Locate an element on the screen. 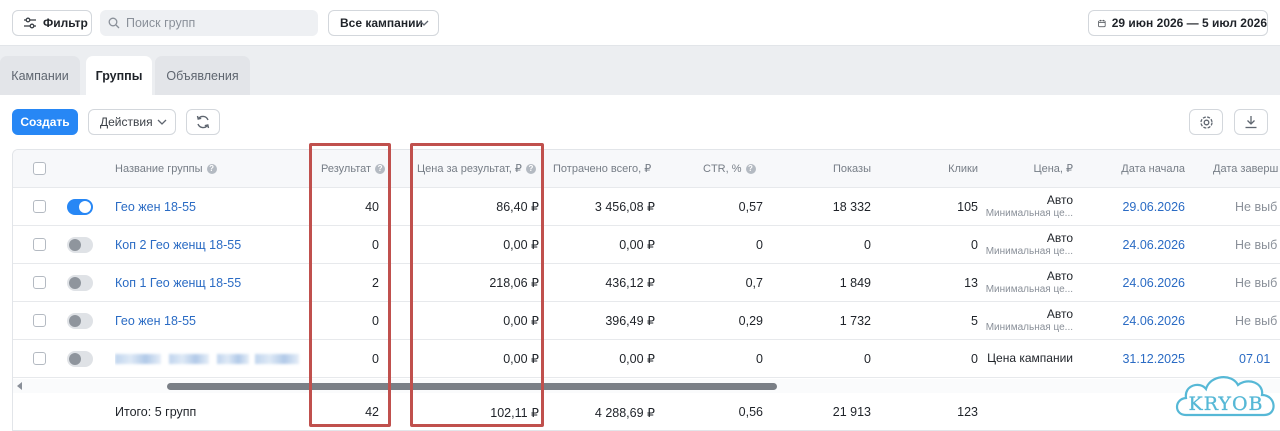 The height and width of the screenshot is (431, 1280). price-cell: Цена кампании is located at coordinates (1030, 358).